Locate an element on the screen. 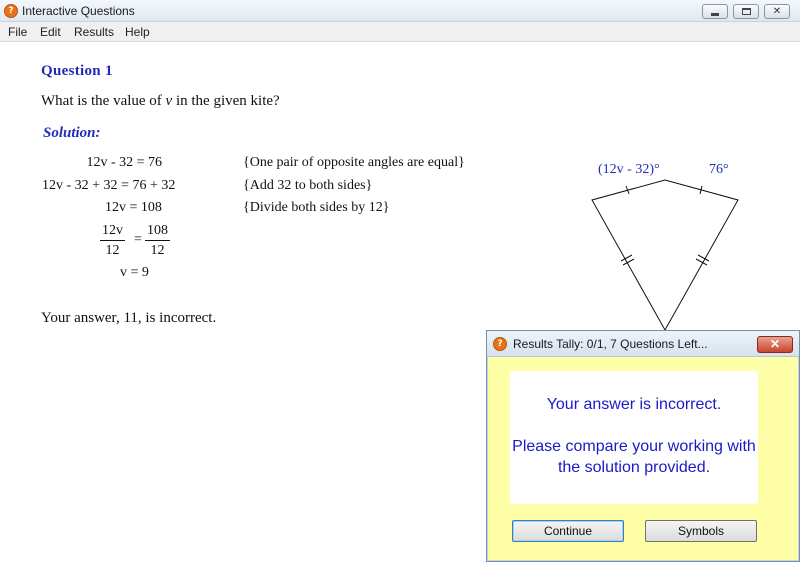 The height and width of the screenshot is (562, 800). solution-step-3: 12v = 108 is located at coordinates (133, 207).